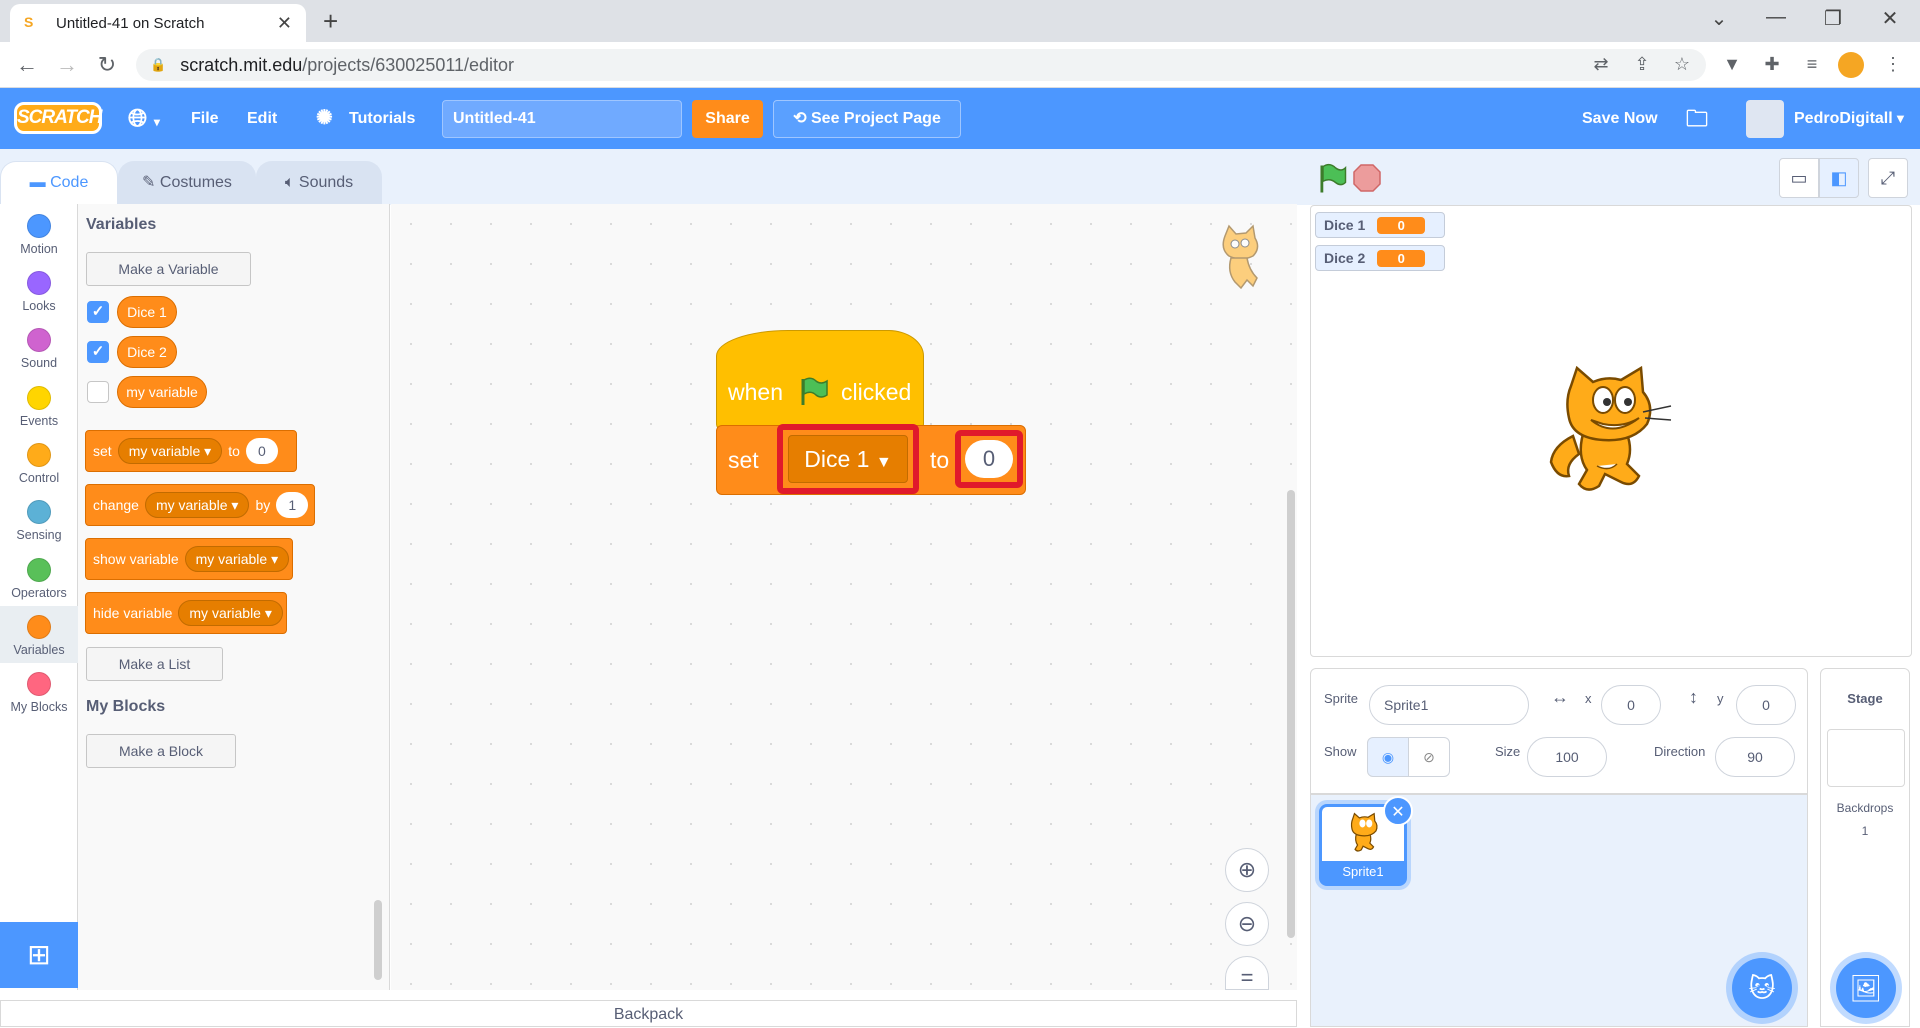 The image size is (1920, 1028). I want to click on sprite-name-input: Sprite1, so click(1449, 705).